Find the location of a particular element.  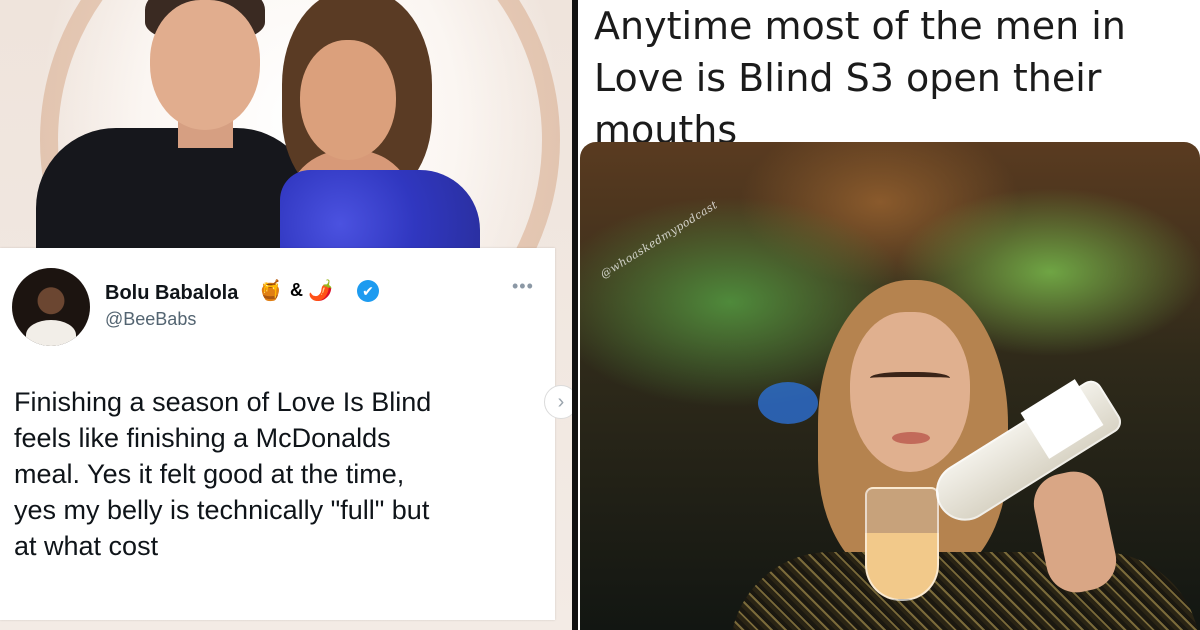

background-blue-light is located at coordinates (788, 403).